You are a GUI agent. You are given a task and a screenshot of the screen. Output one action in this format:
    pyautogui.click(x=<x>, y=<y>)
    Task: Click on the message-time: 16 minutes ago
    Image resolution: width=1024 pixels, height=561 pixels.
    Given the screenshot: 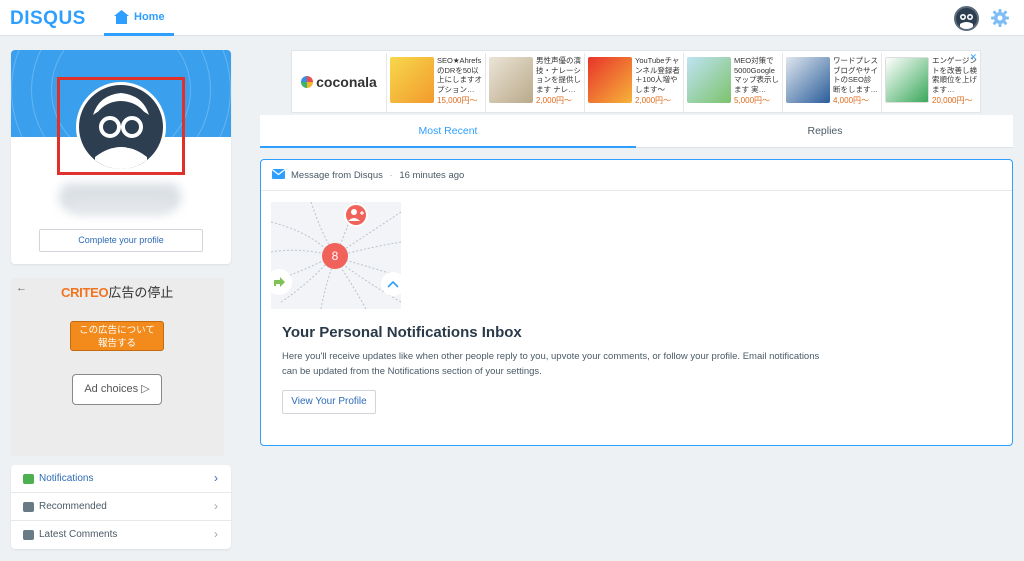 What is the action you would take?
    pyautogui.click(x=432, y=175)
    